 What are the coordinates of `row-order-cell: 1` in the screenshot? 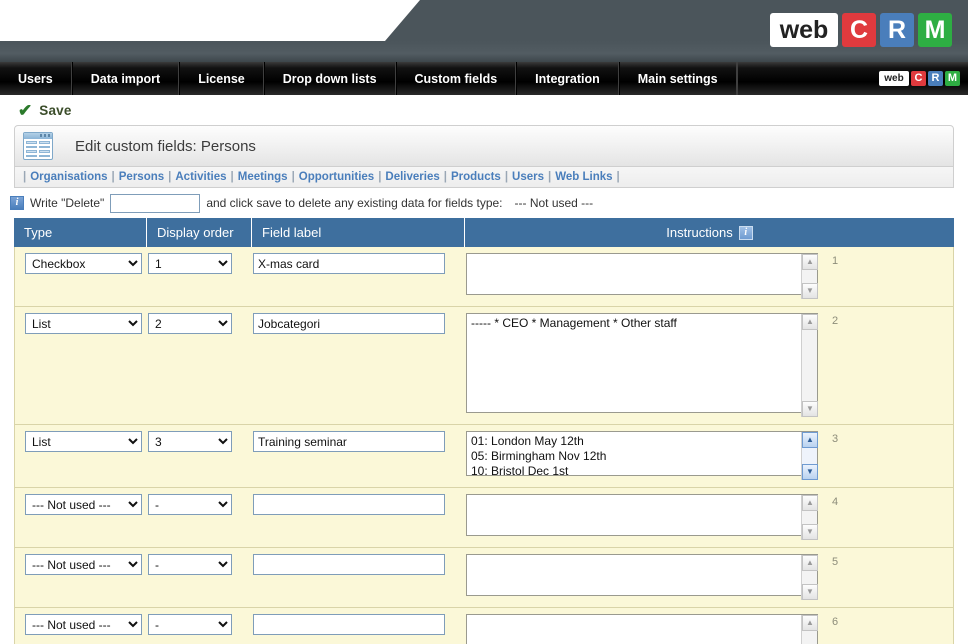 It's located at (200, 263).